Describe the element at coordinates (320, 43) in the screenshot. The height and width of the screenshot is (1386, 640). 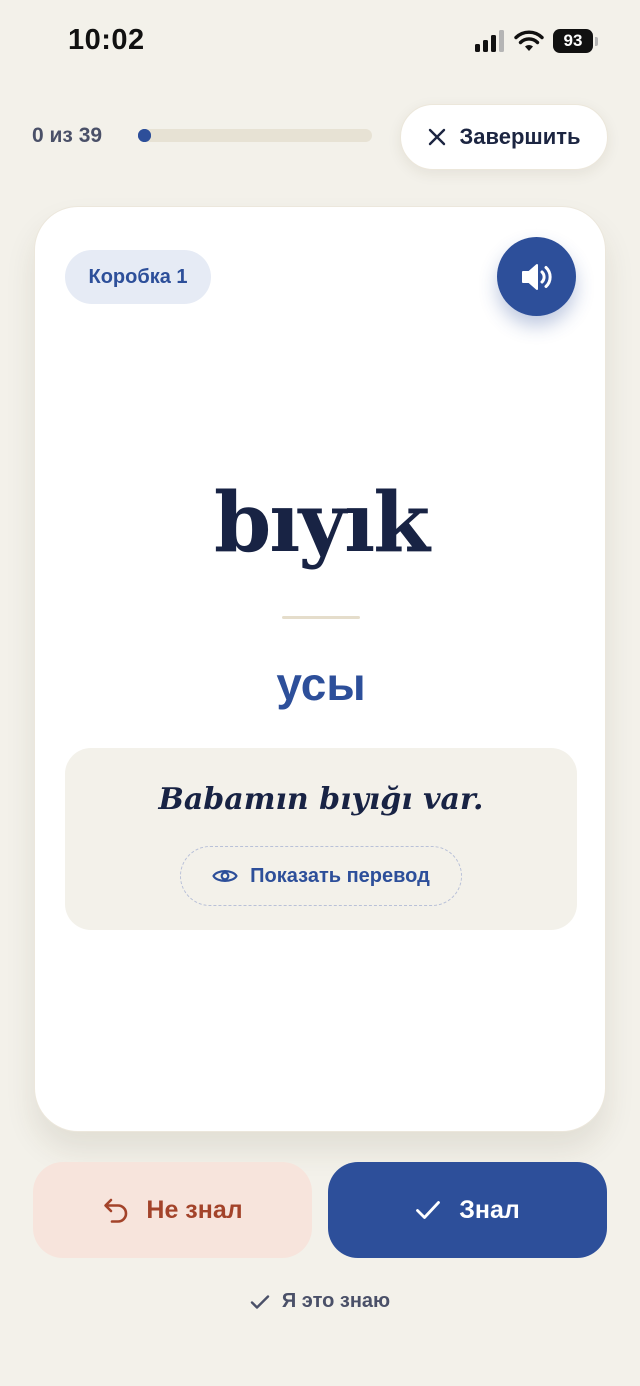
I see `status-bar: 10:02 93` at that location.